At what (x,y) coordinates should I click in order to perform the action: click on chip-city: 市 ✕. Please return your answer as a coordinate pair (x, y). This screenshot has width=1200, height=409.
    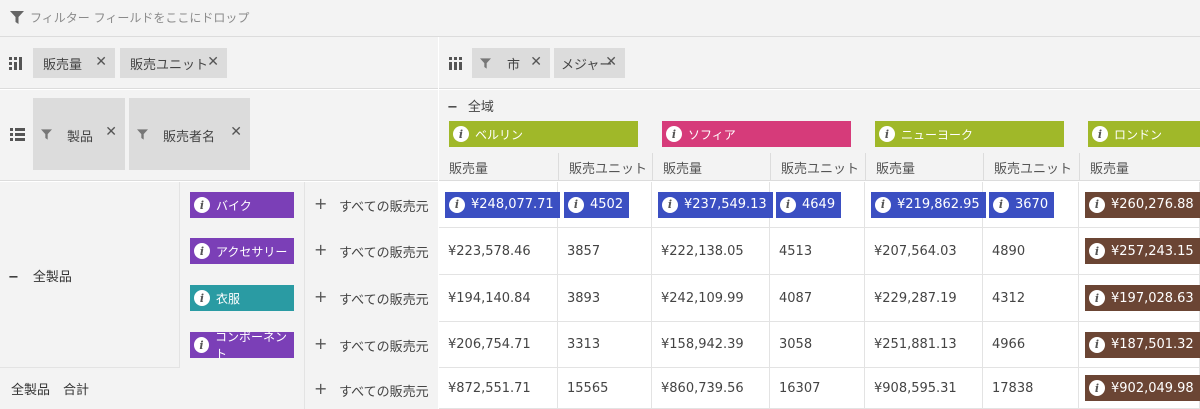
    Looking at the image, I should click on (511, 63).